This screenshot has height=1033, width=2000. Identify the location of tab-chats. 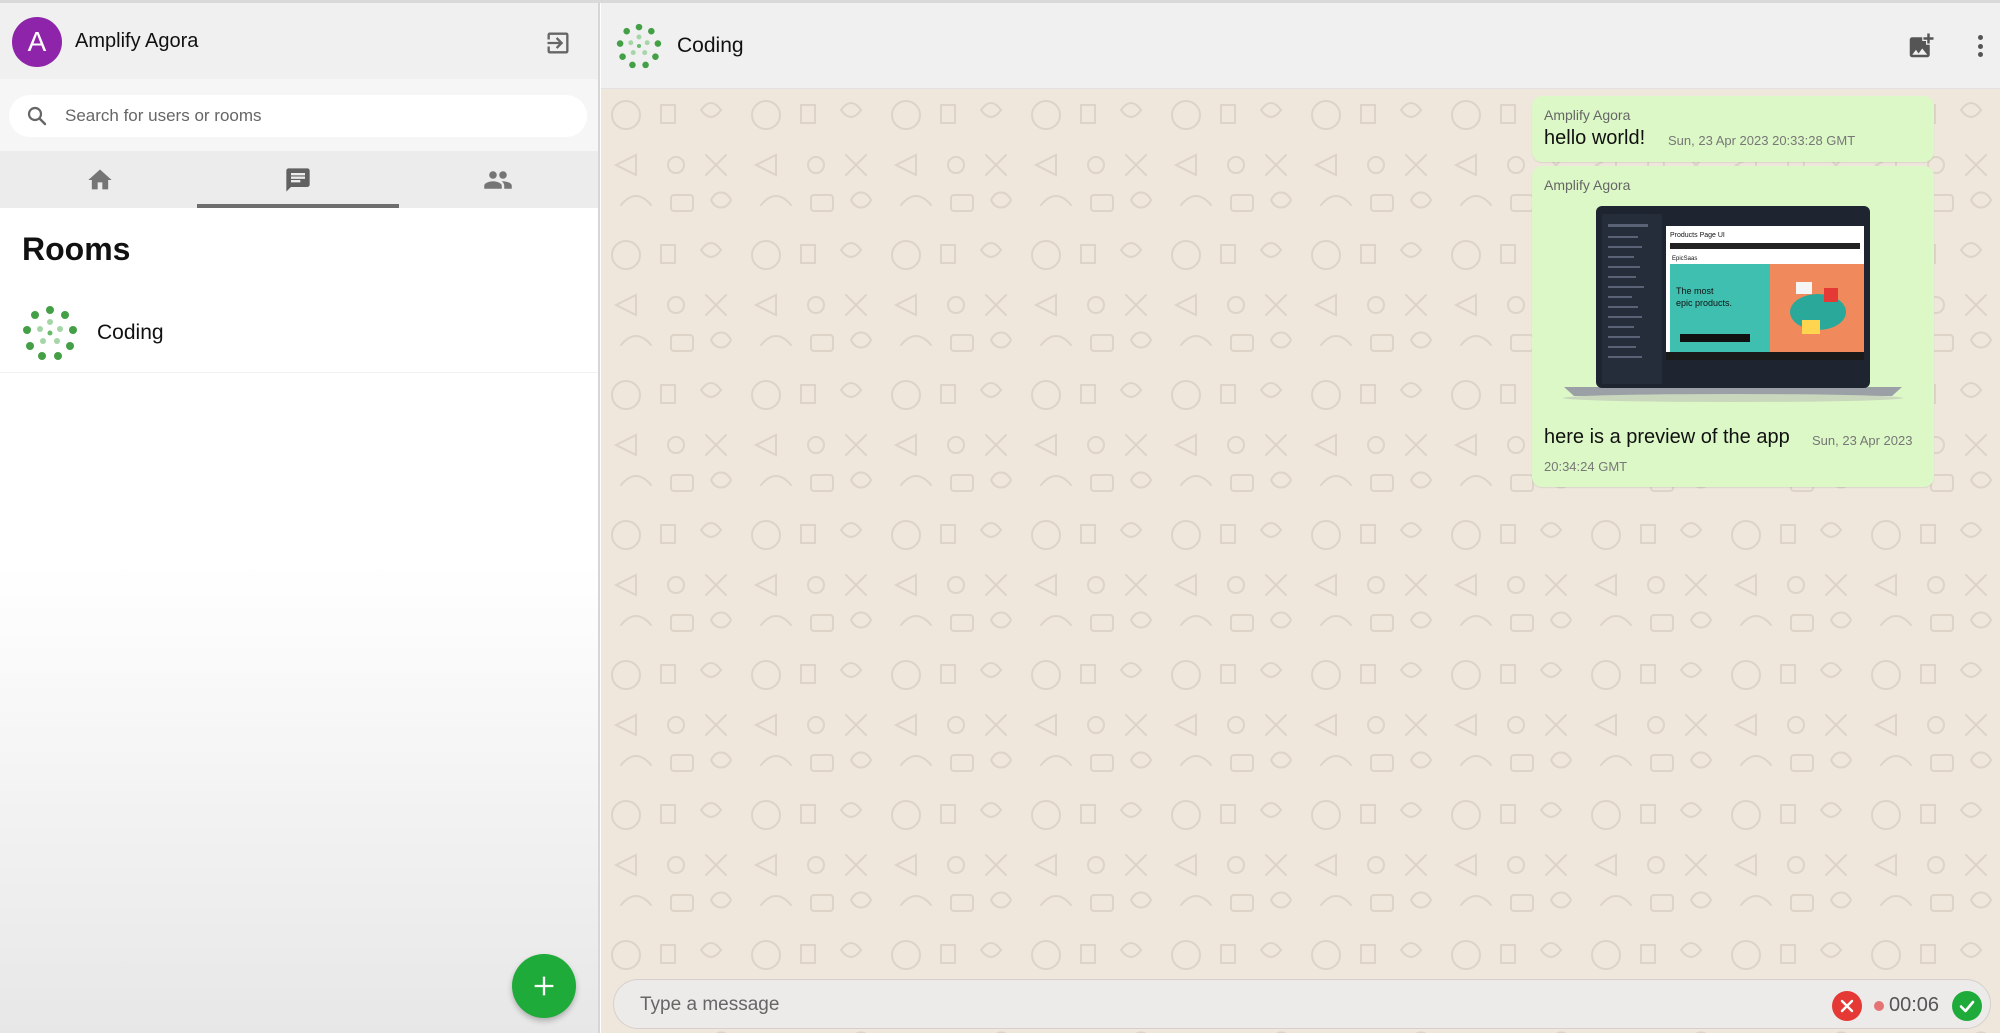
(298, 179).